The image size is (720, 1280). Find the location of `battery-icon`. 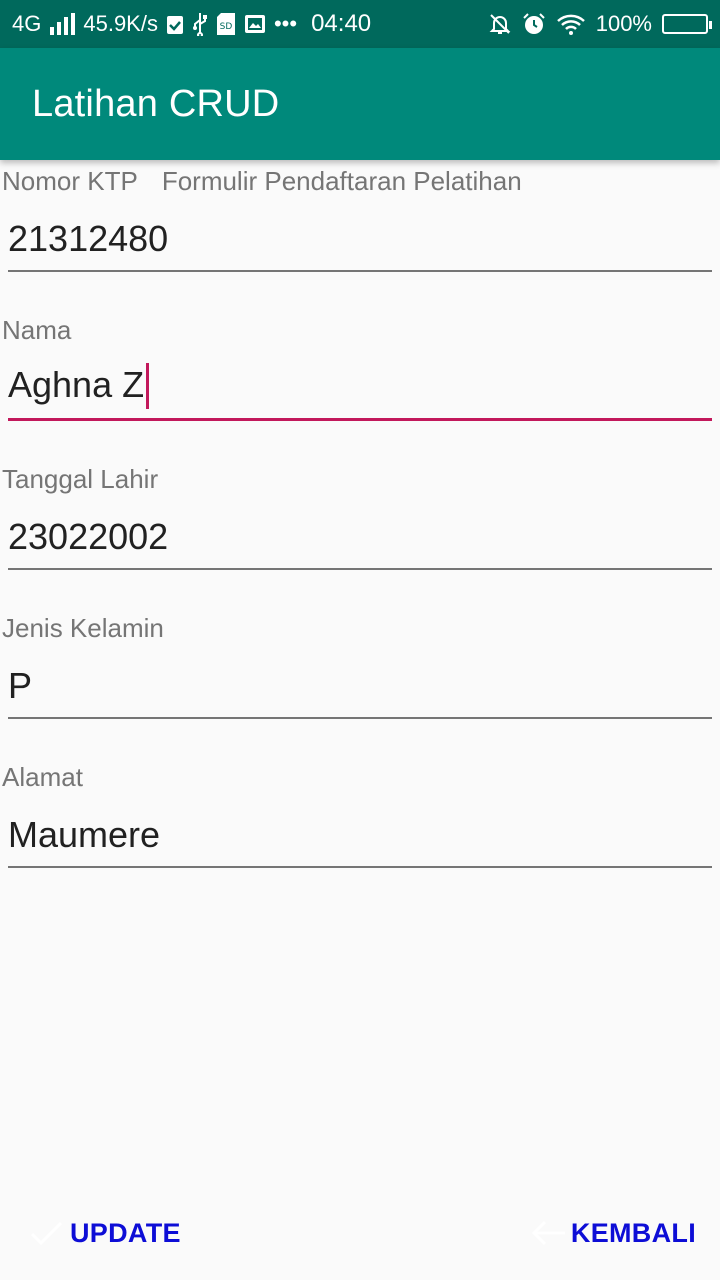

battery-icon is located at coordinates (687, 24).